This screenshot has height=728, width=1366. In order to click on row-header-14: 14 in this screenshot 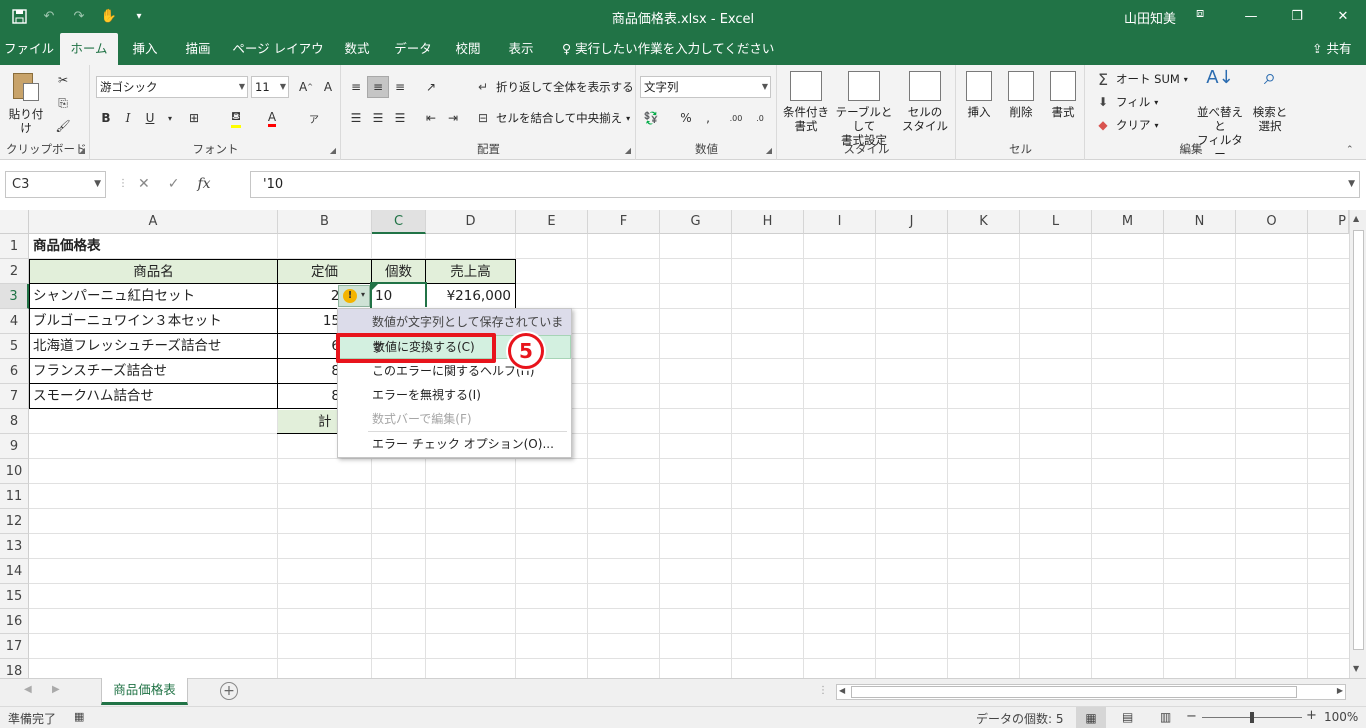, I will do `click(14, 571)`.